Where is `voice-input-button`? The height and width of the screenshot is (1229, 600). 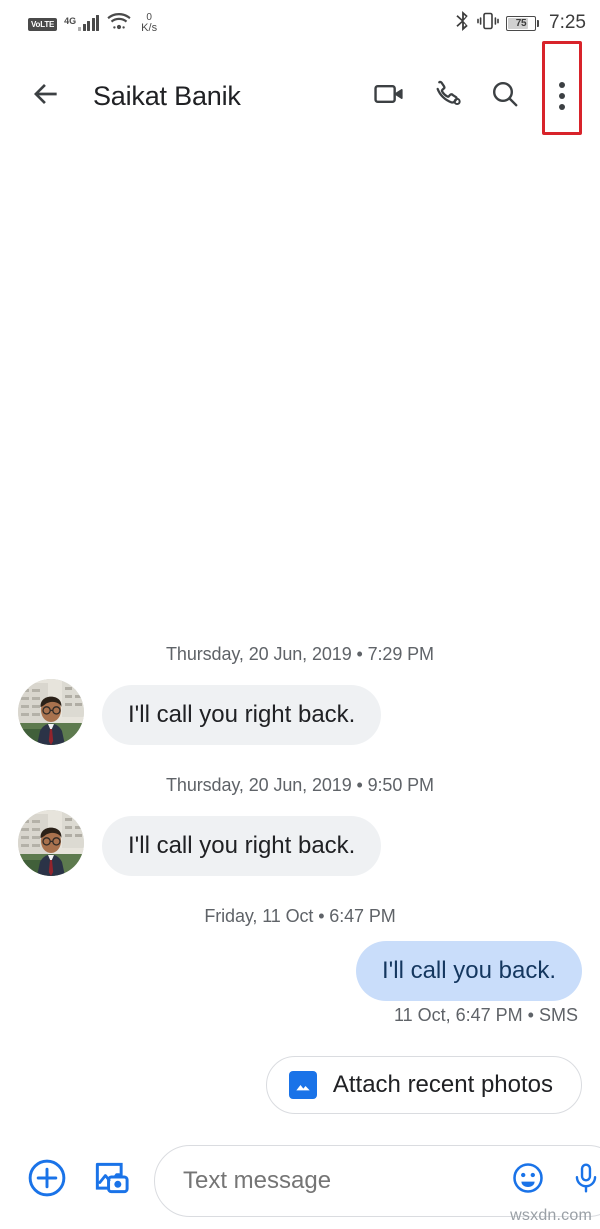 voice-input-button is located at coordinates (581, 1181).